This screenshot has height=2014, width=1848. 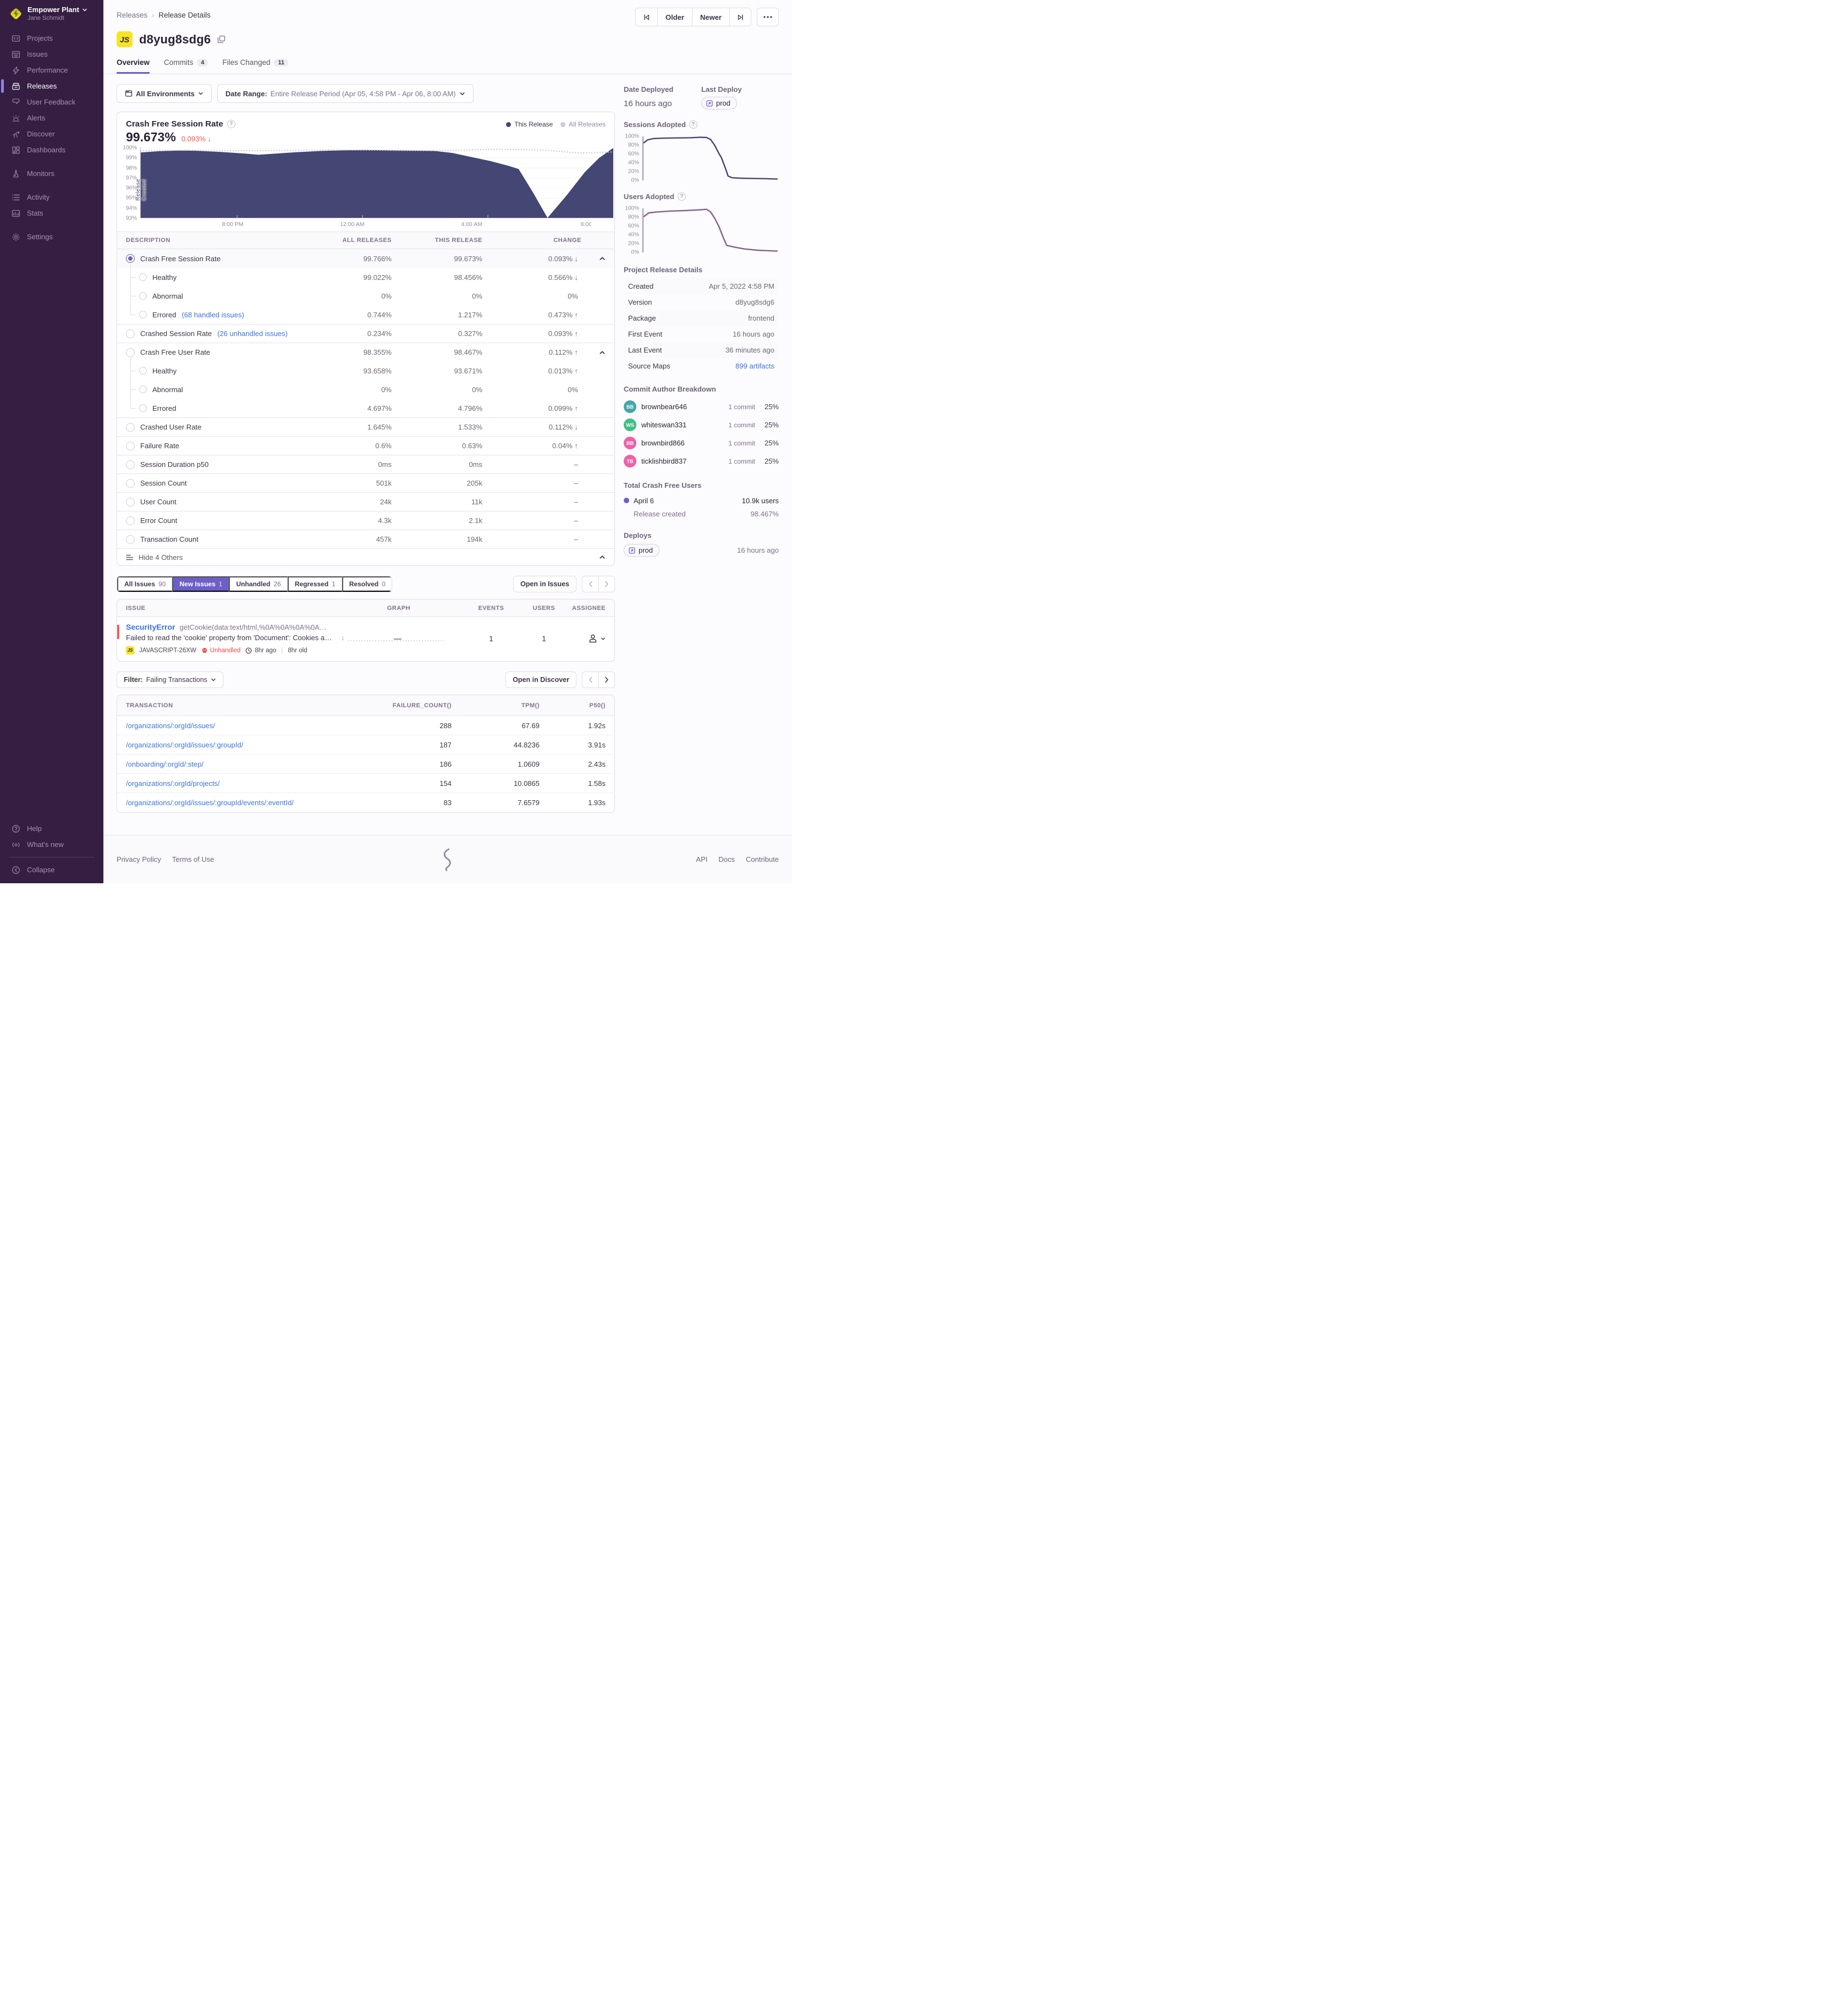 I want to click on transaction-filter-select: Filter: Failing Transactions, so click(x=170, y=680).